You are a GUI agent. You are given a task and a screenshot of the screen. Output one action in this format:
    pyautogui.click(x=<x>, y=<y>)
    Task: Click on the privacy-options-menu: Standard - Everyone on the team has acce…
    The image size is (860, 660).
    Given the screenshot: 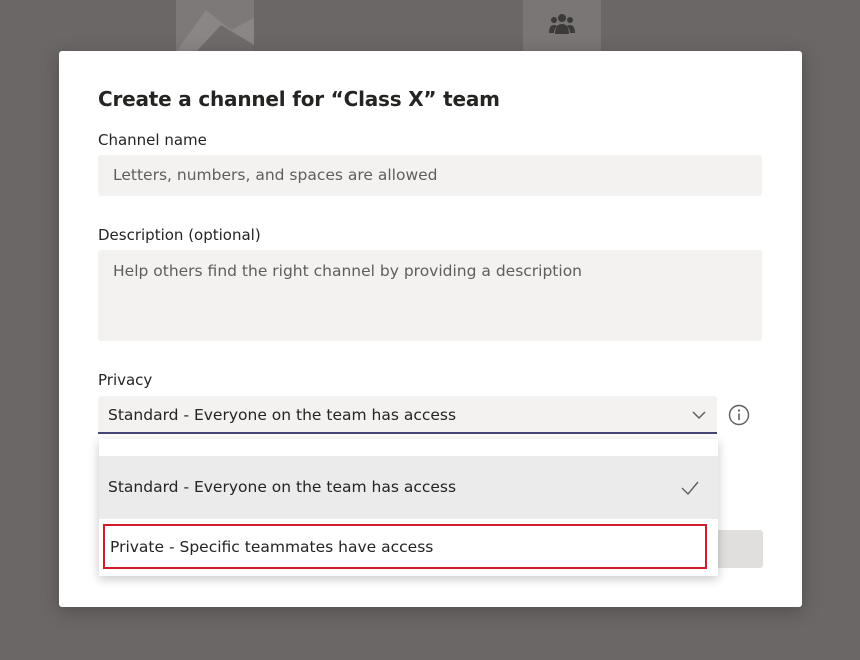 What is the action you would take?
    pyautogui.click(x=408, y=507)
    